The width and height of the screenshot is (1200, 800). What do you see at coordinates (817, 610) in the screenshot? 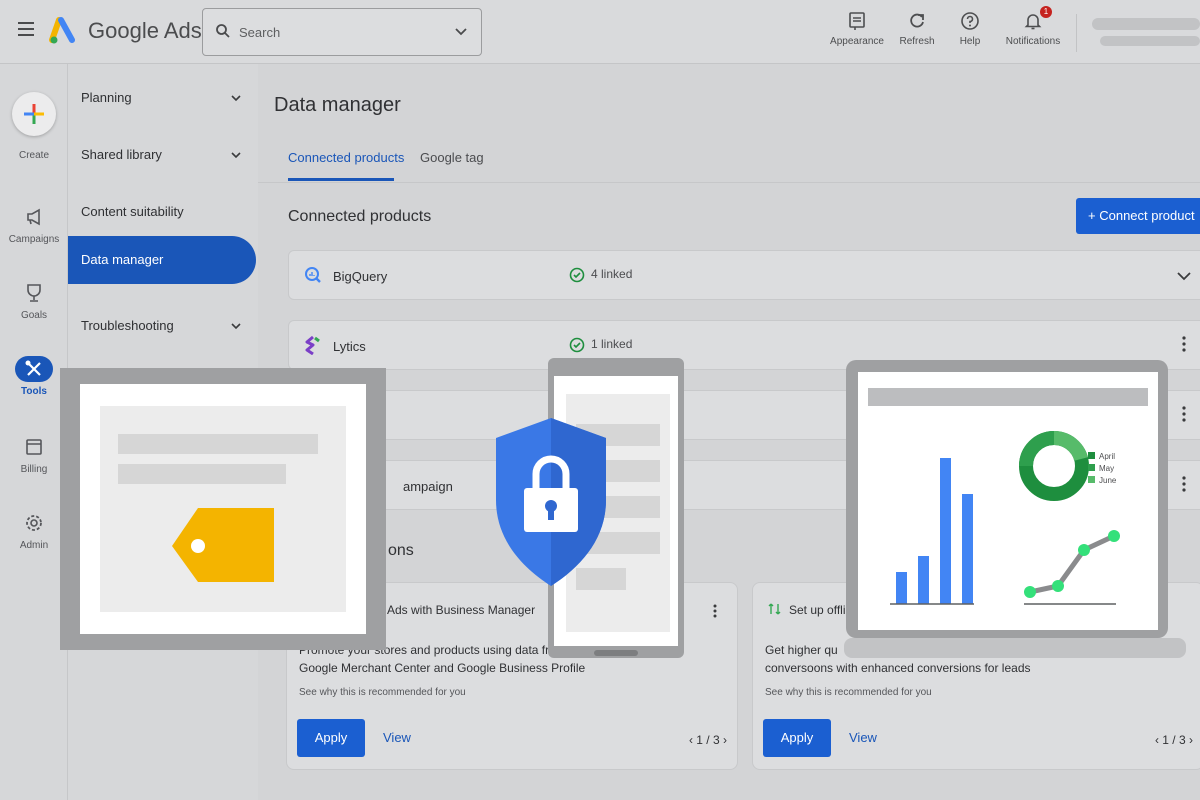
I see `card-title: Set up offli` at bounding box center [817, 610].